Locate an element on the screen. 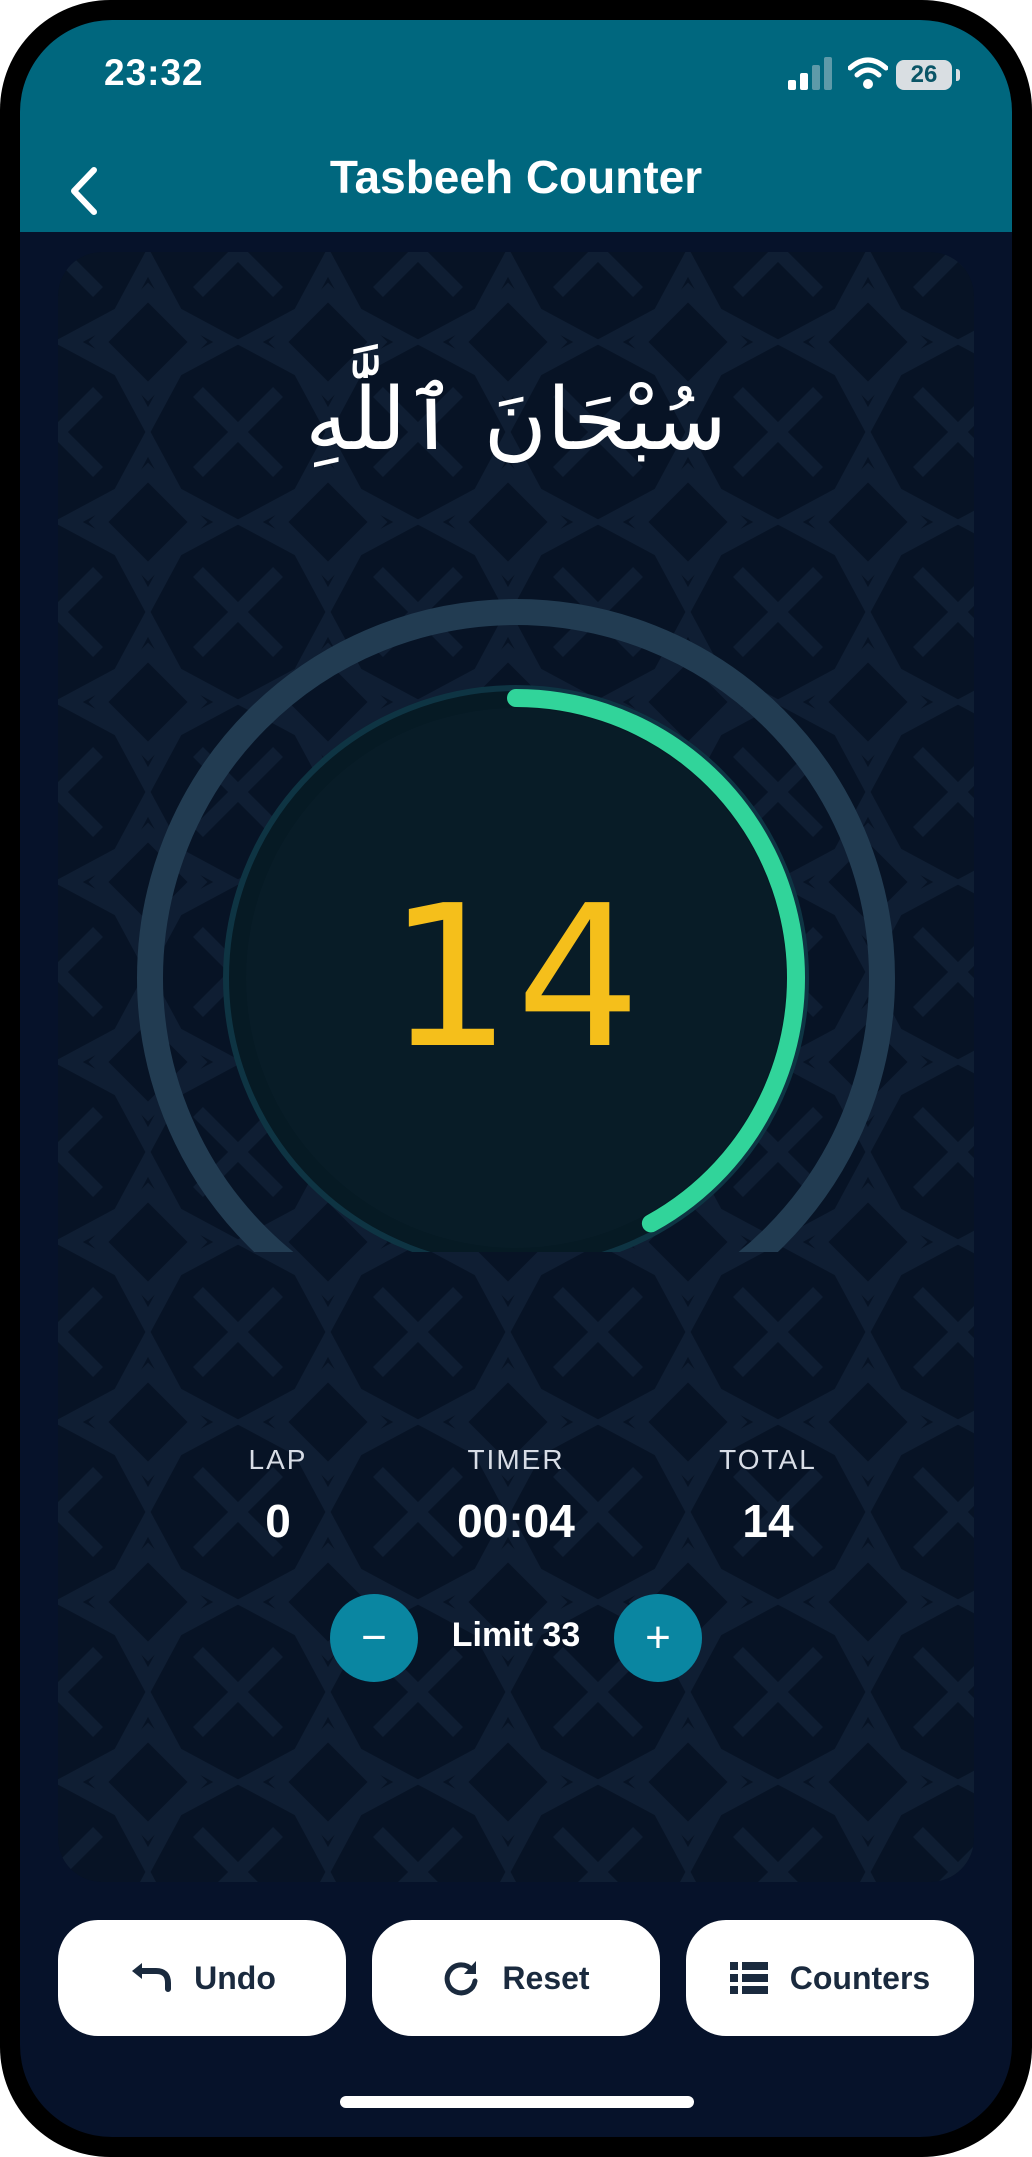 This screenshot has height=2157, width=1032. timer-label: TIMER is located at coordinates (516, 1459).